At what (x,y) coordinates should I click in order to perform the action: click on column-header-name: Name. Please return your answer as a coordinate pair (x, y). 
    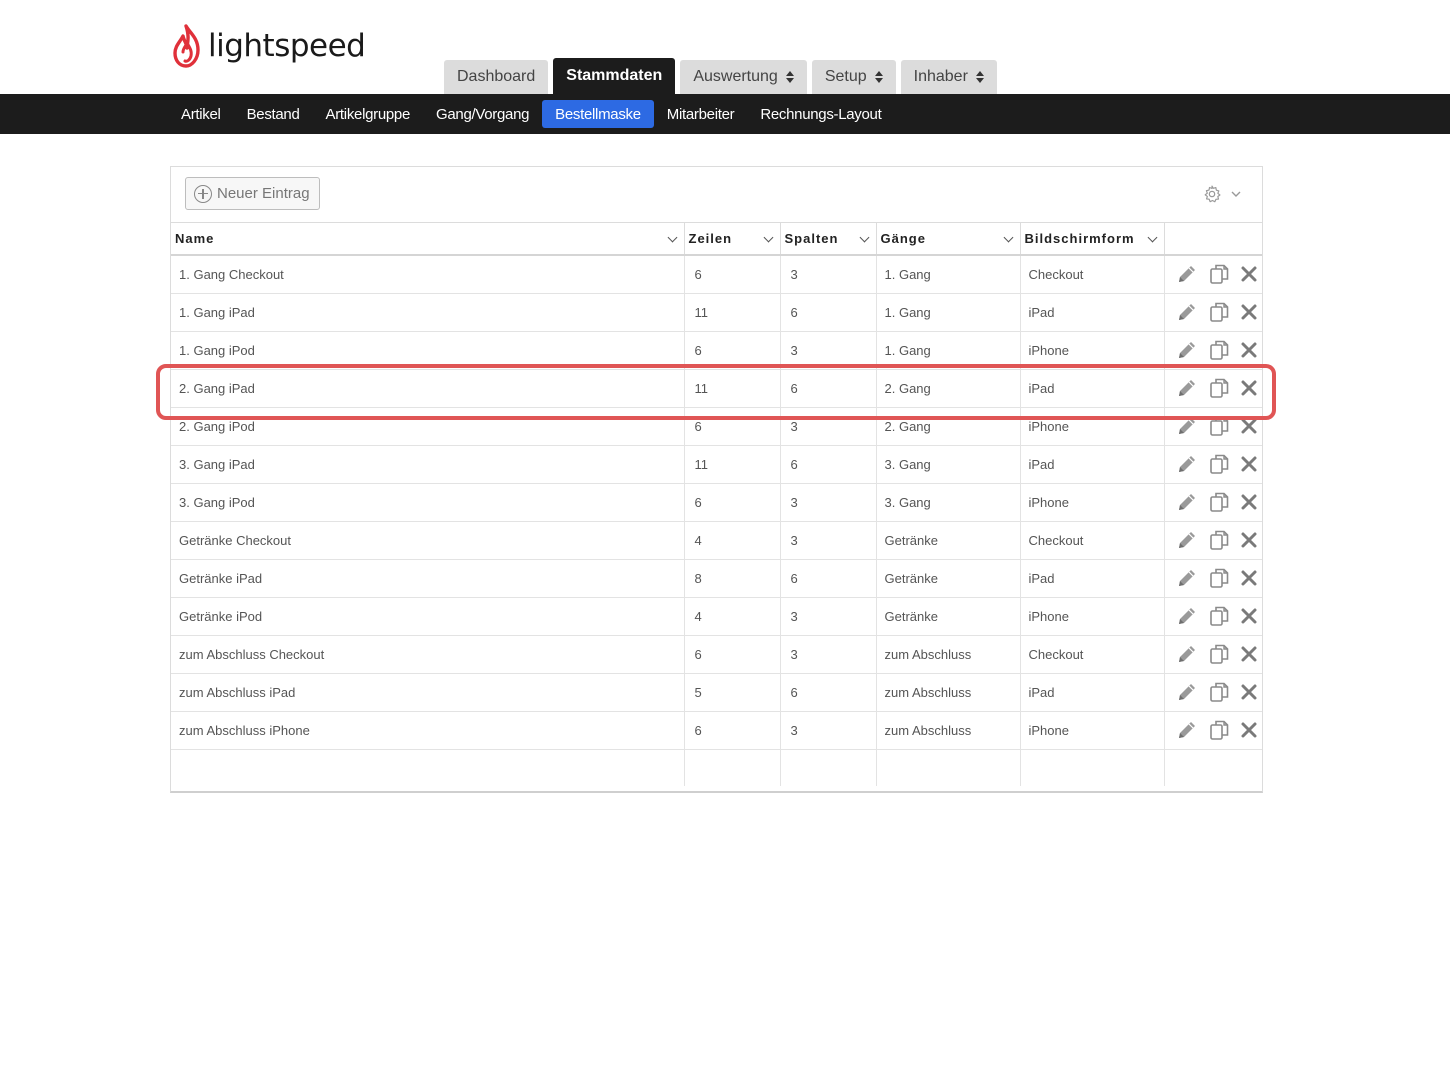
    Looking at the image, I should click on (428, 239).